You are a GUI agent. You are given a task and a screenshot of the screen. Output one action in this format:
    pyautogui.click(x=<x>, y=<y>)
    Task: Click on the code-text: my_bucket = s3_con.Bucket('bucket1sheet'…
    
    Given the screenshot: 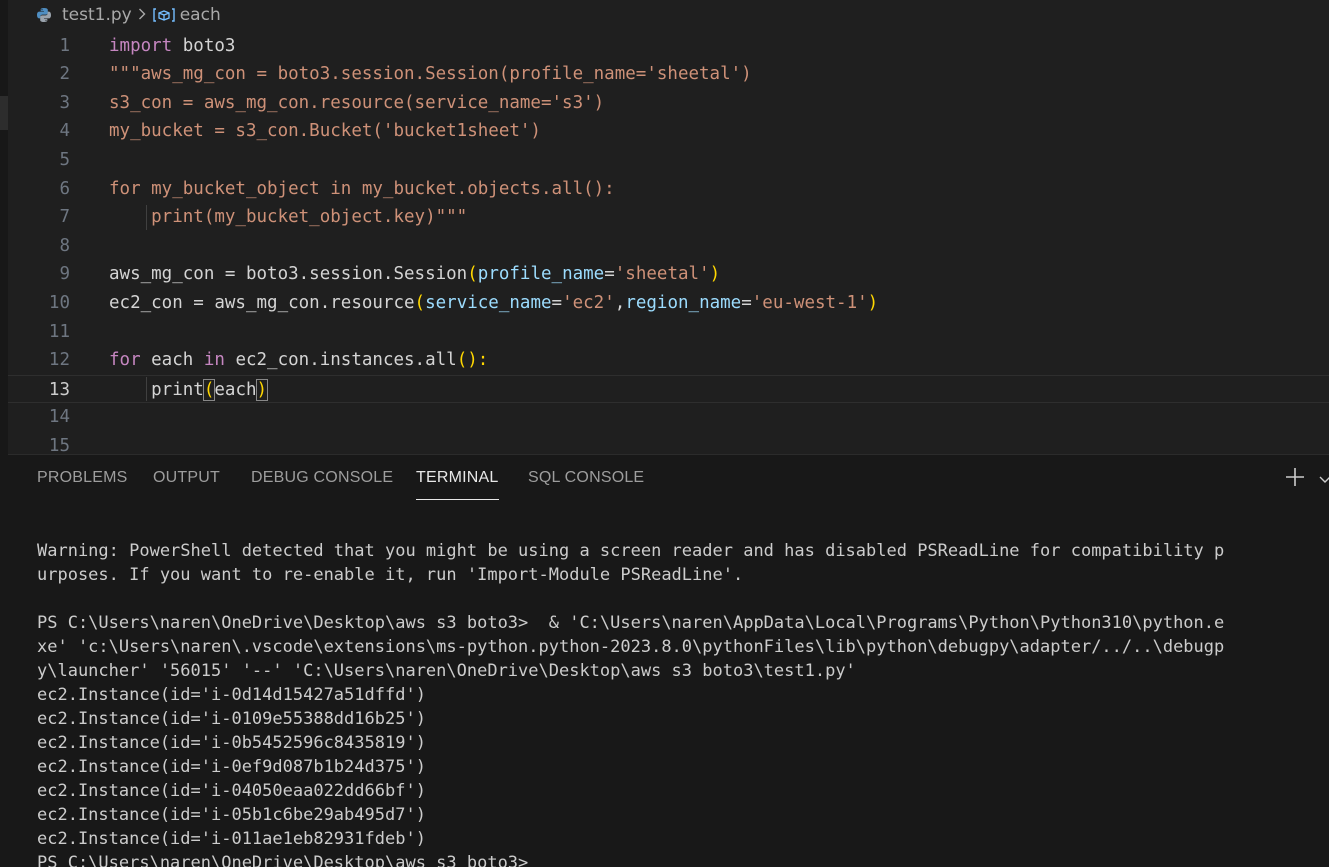 What is the action you would take?
    pyautogui.click(x=325, y=131)
    